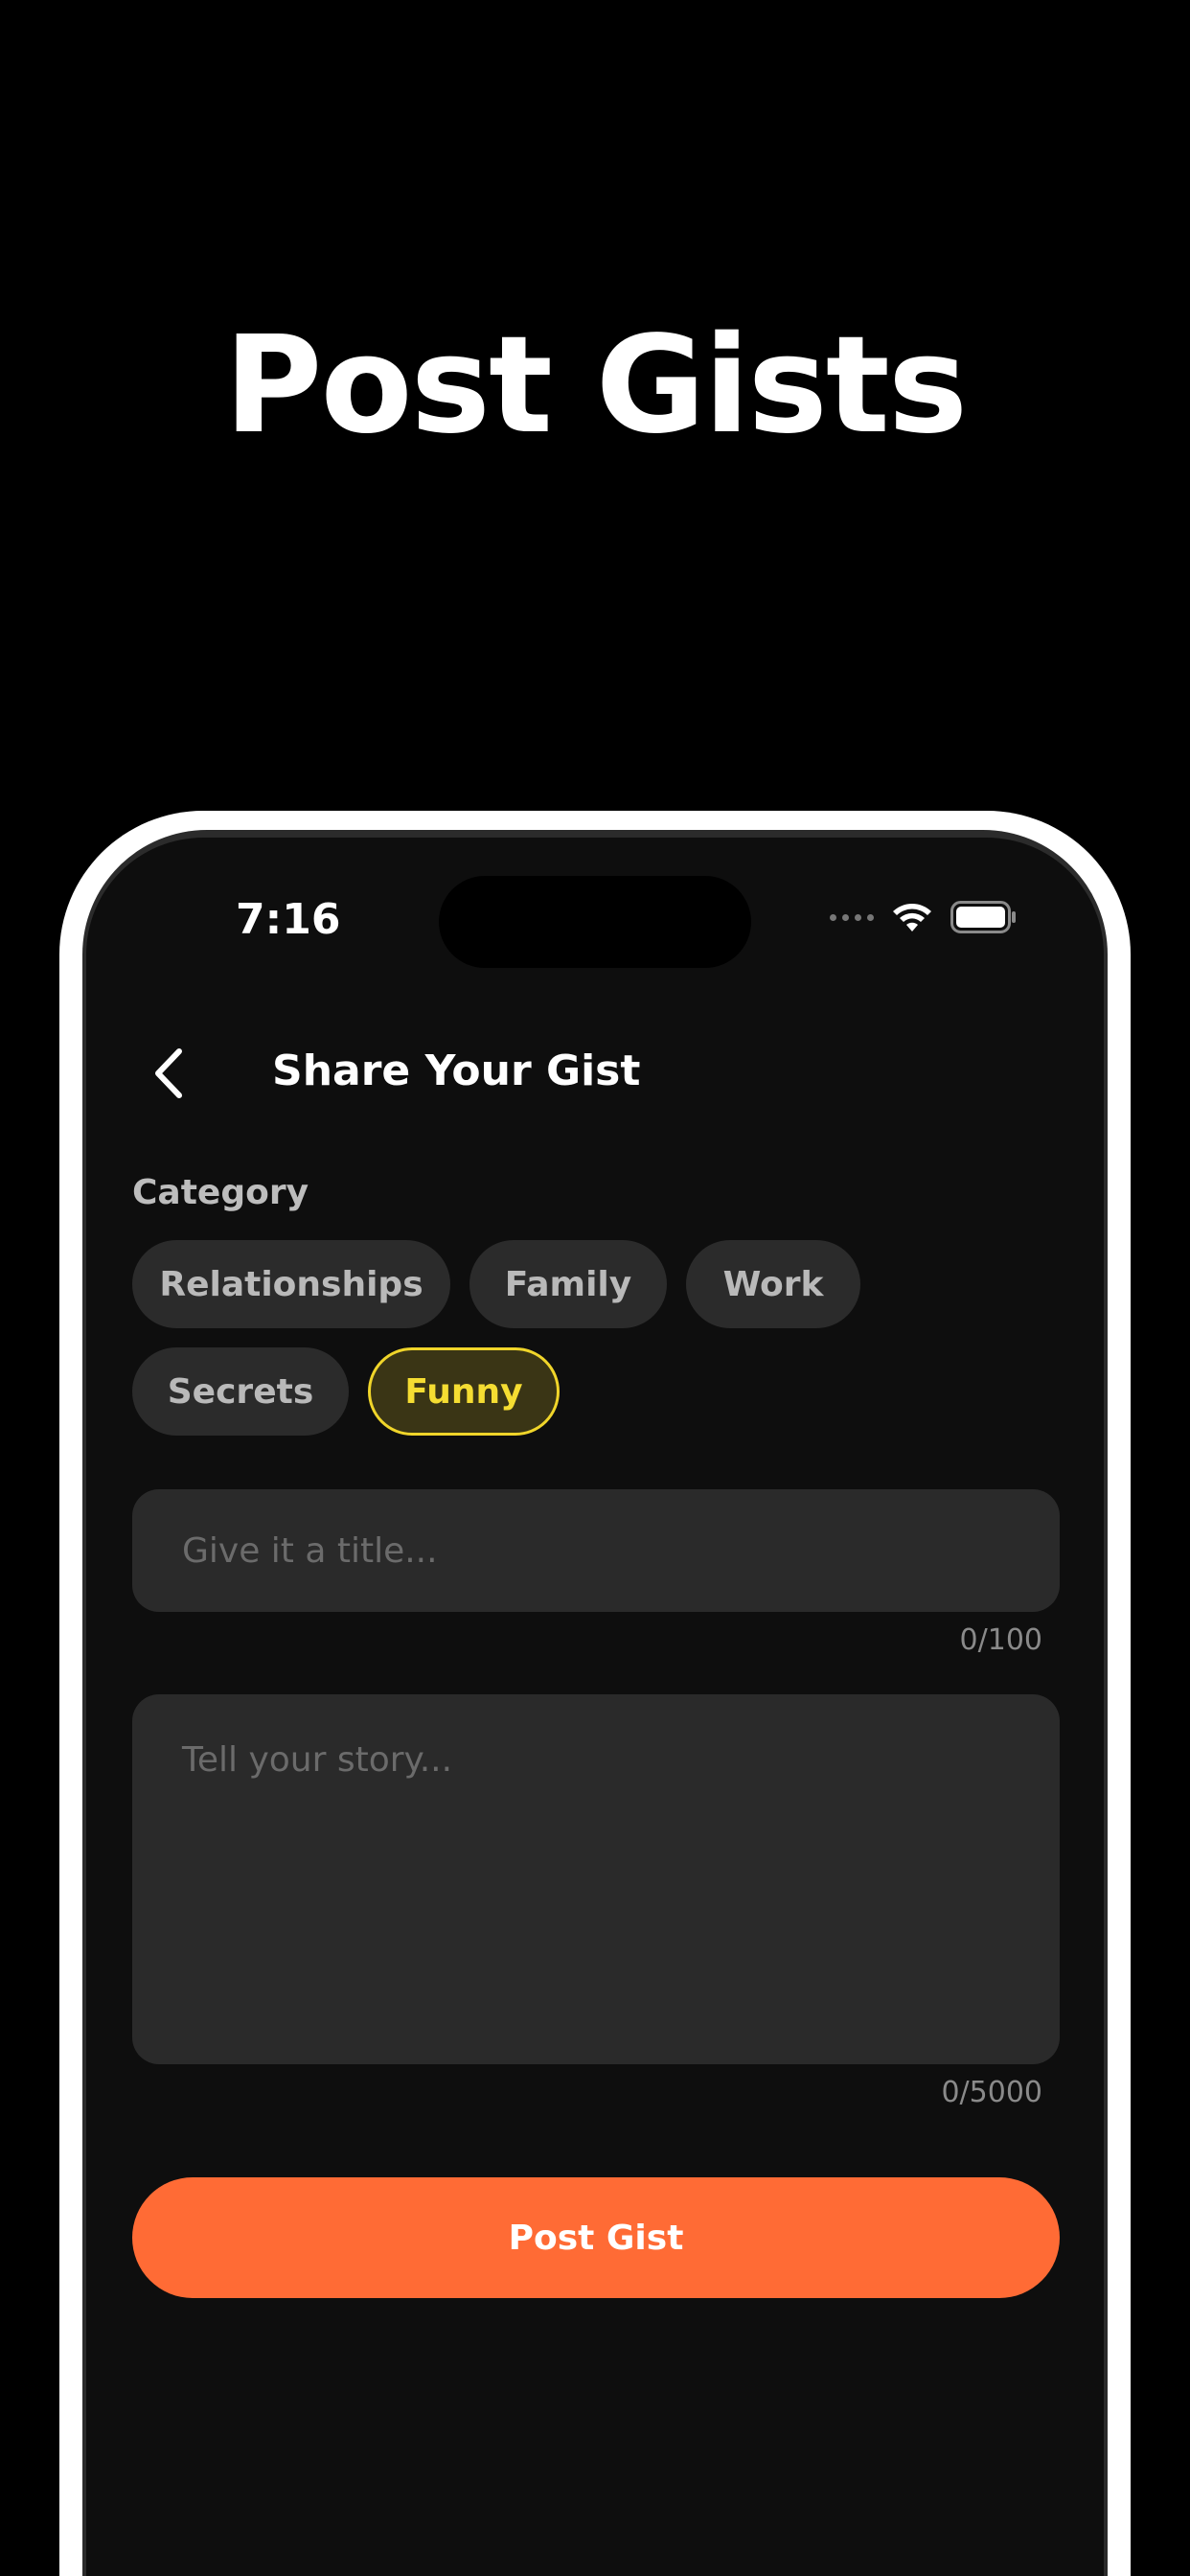 Image resolution: width=1190 pixels, height=2576 pixels. What do you see at coordinates (912, 918) in the screenshot?
I see `wifi-icon` at bounding box center [912, 918].